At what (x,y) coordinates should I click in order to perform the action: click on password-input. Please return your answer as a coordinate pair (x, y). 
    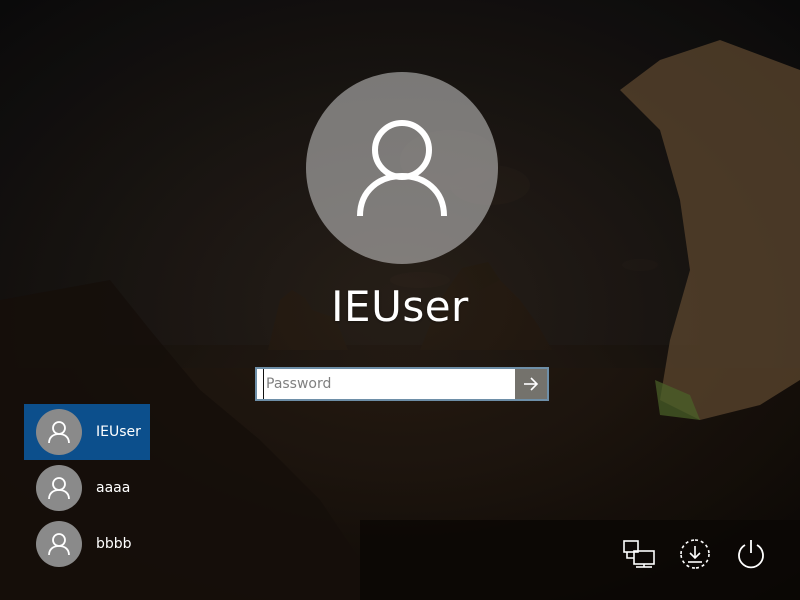
    Looking at the image, I should click on (389, 384).